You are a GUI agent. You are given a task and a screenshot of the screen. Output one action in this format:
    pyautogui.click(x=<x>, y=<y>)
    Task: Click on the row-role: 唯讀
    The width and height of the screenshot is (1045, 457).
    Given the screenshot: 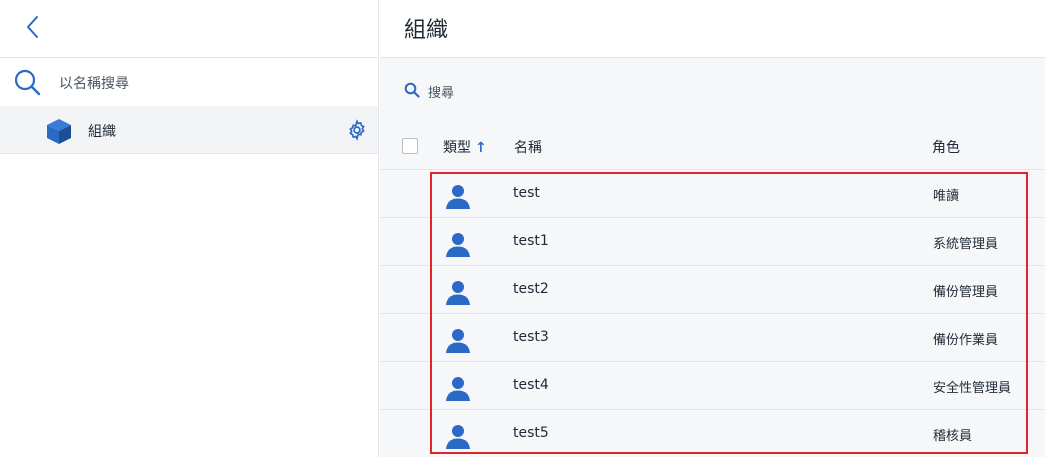 What is the action you would take?
    pyautogui.click(x=946, y=196)
    